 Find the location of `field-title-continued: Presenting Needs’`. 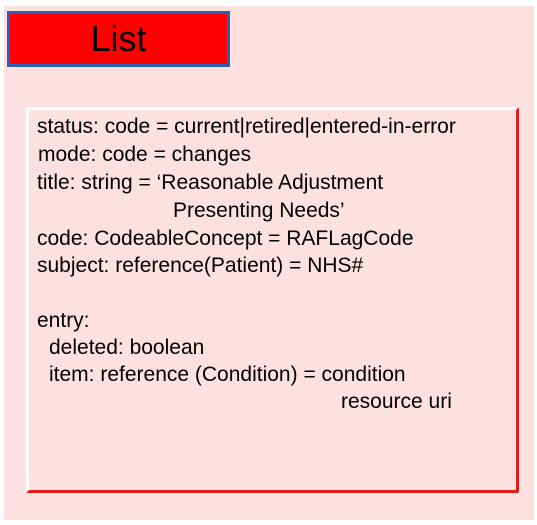

field-title-continued: Presenting Needs’ is located at coordinates (259, 210).